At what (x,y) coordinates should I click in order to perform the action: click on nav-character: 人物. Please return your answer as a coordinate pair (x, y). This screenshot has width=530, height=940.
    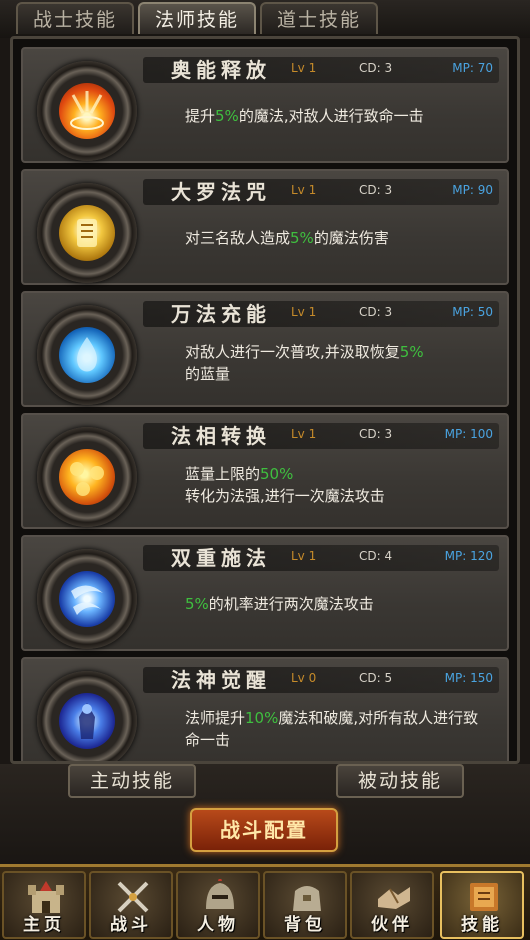
    Looking at the image, I should click on (218, 905).